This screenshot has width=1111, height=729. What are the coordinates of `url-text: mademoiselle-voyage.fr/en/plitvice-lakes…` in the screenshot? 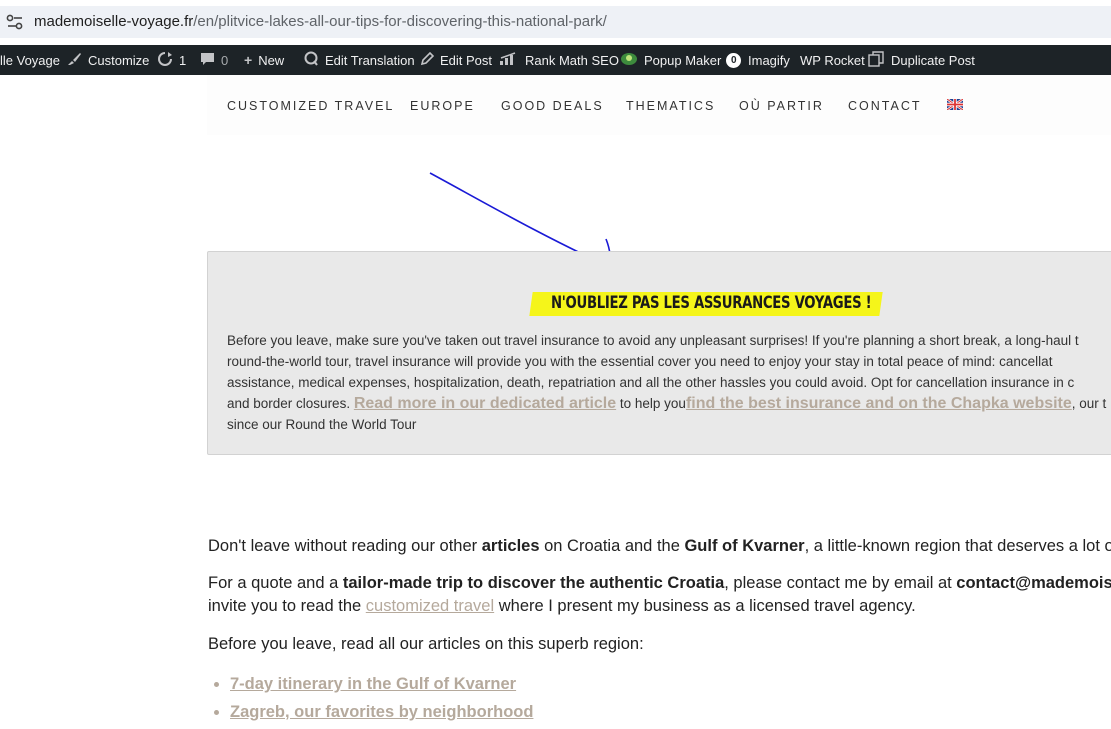 It's located at (320, 21).